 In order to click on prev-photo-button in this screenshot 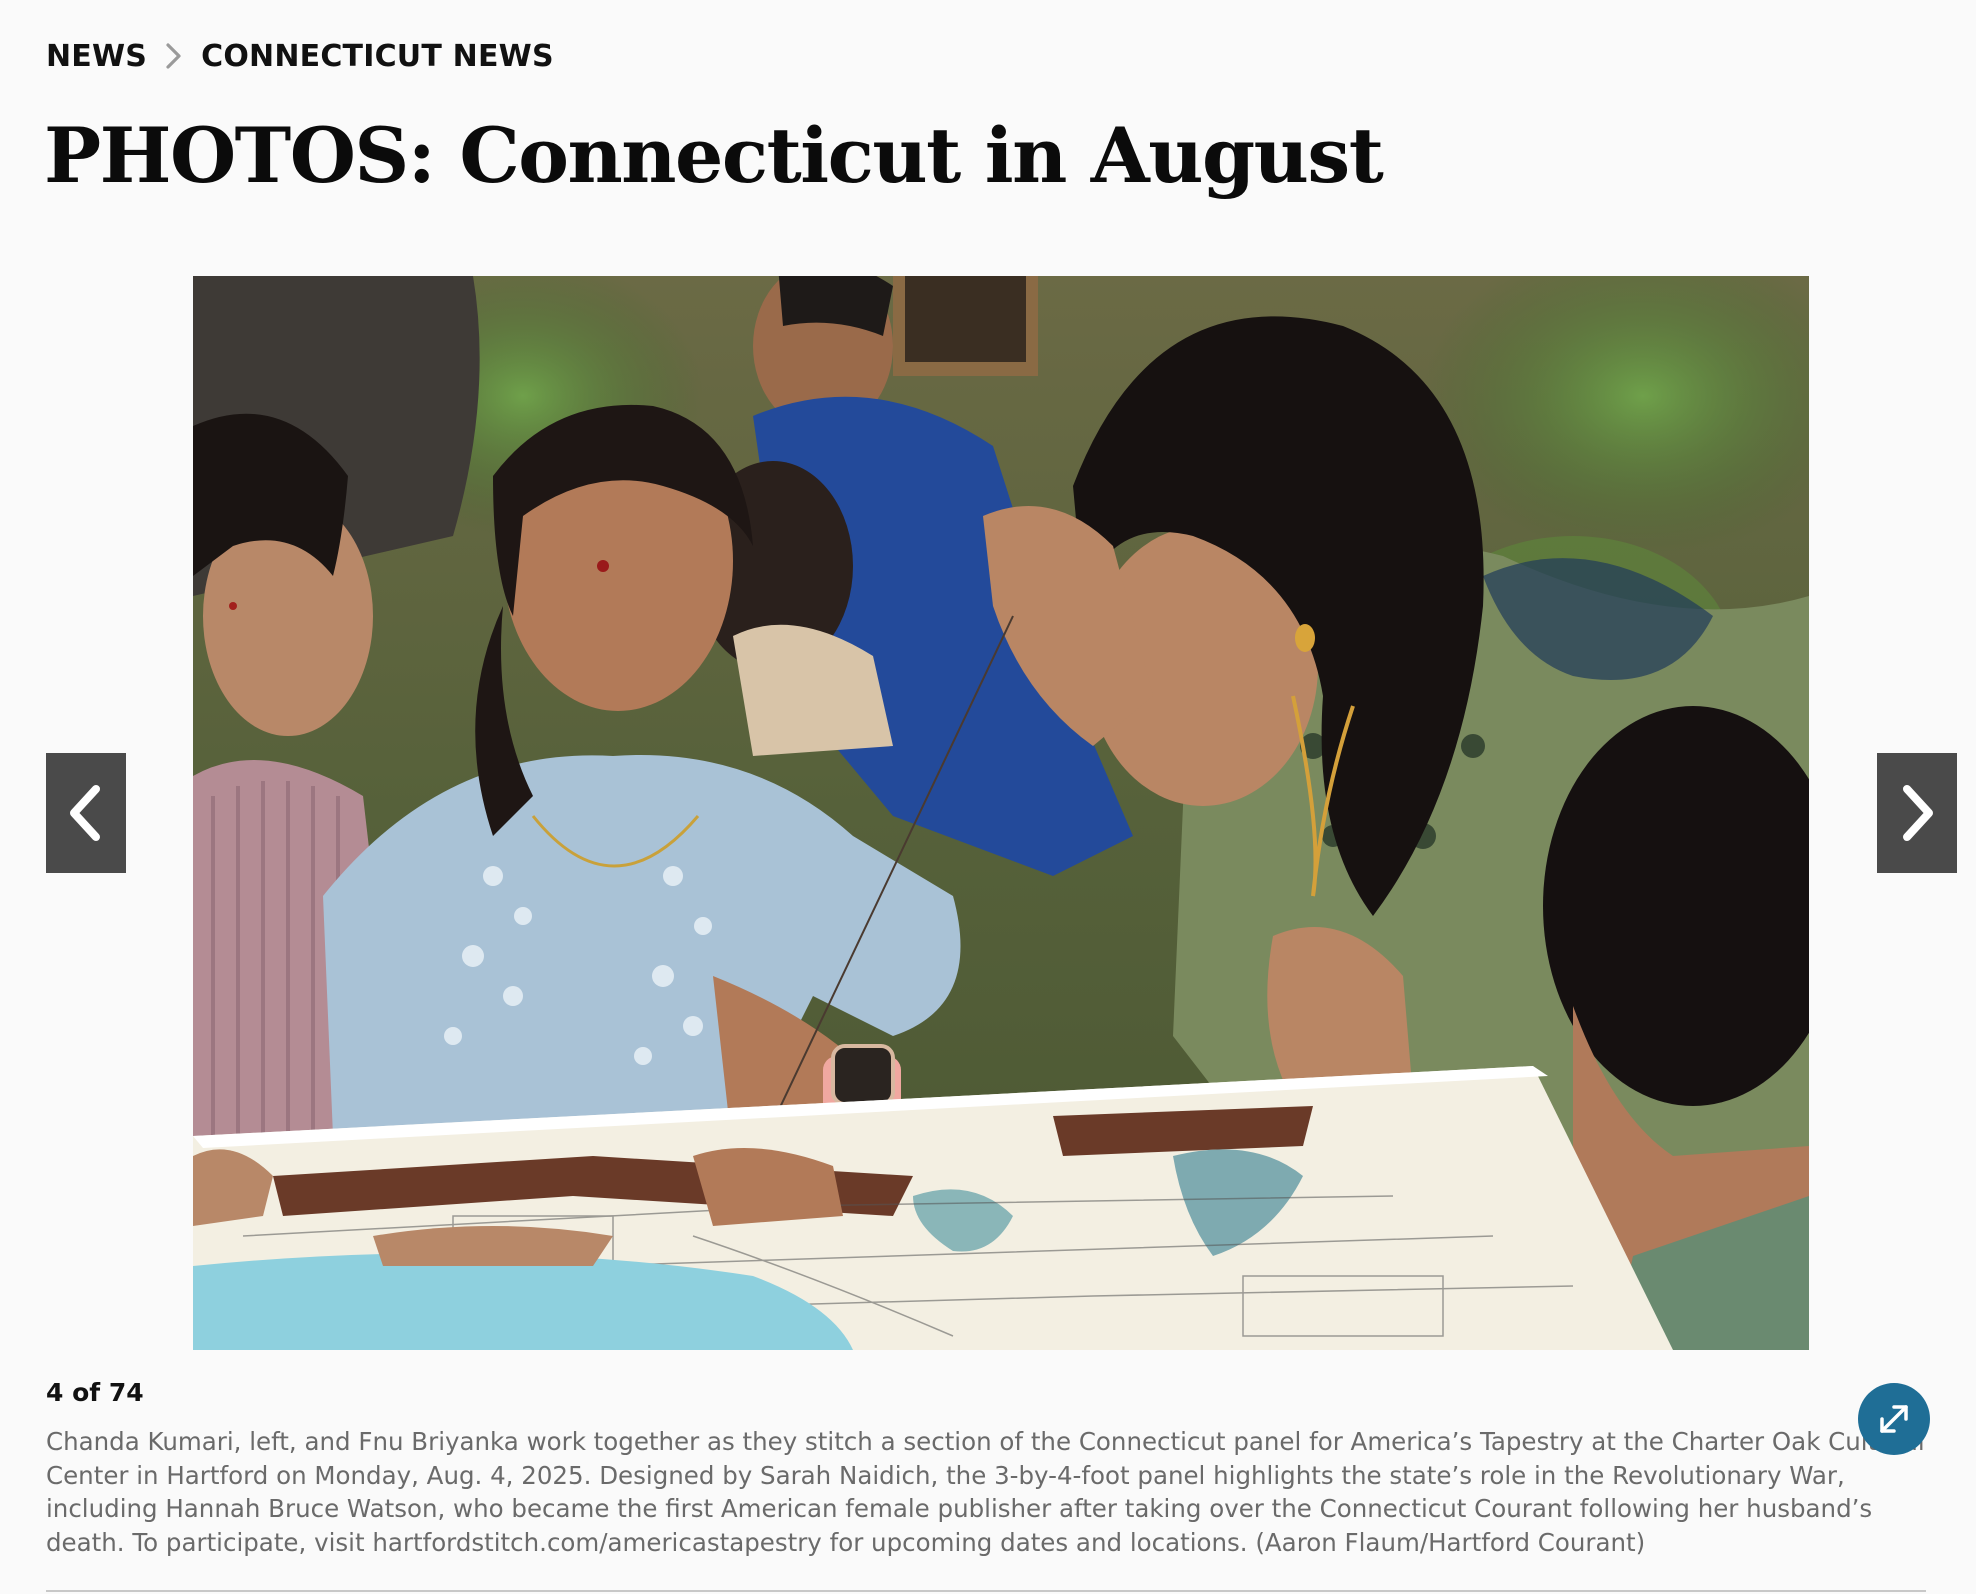, I will do `click(86, 813)`.